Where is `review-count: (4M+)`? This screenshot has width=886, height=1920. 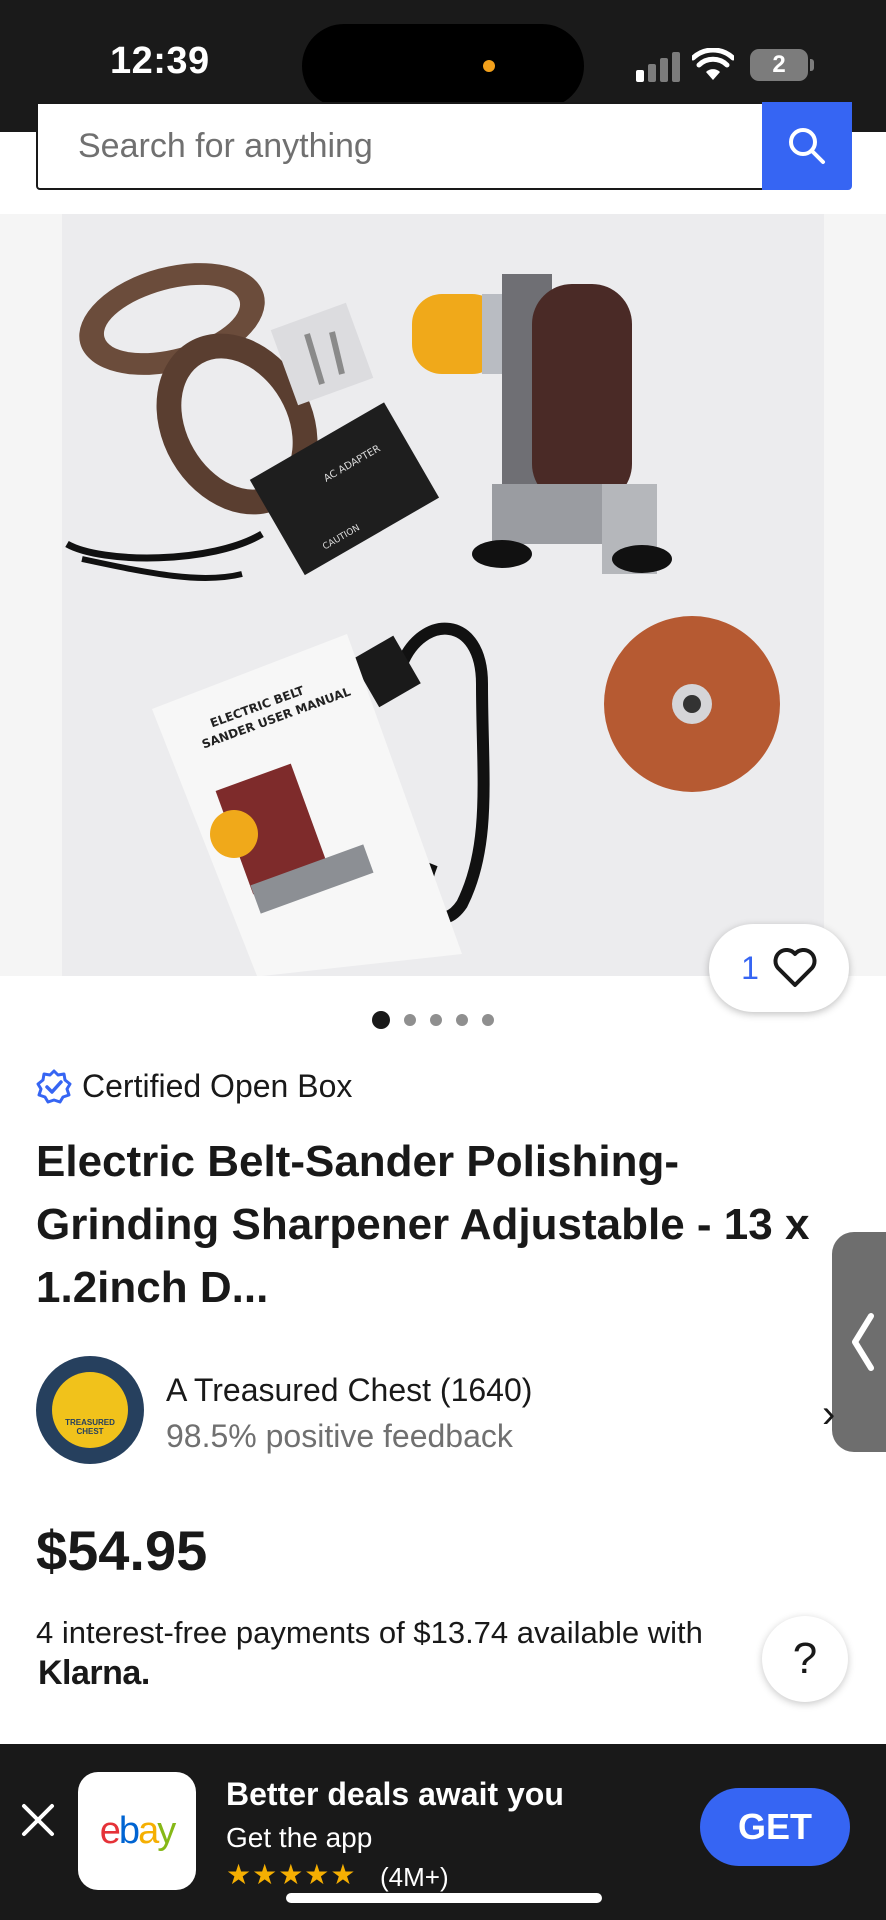 review-count: (4M+) is located at coordinates (414, 1877).